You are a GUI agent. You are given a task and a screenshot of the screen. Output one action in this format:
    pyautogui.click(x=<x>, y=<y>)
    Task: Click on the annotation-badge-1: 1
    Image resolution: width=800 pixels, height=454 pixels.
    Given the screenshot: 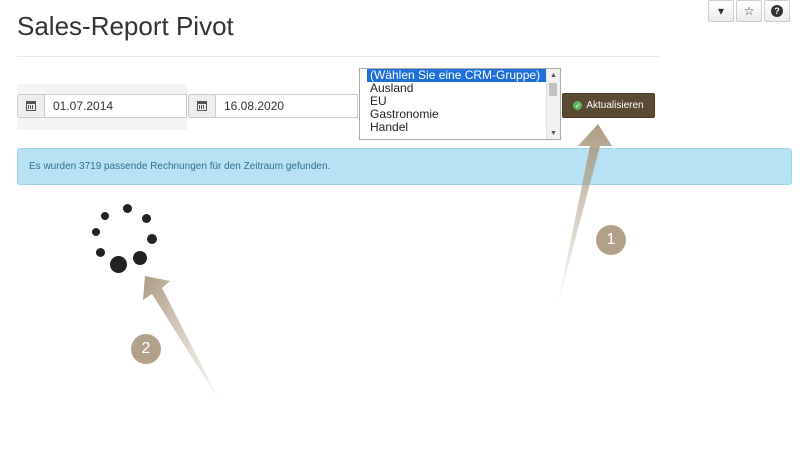 What is the action you would take?
    pyautogui.click(x=611, y=240)
    